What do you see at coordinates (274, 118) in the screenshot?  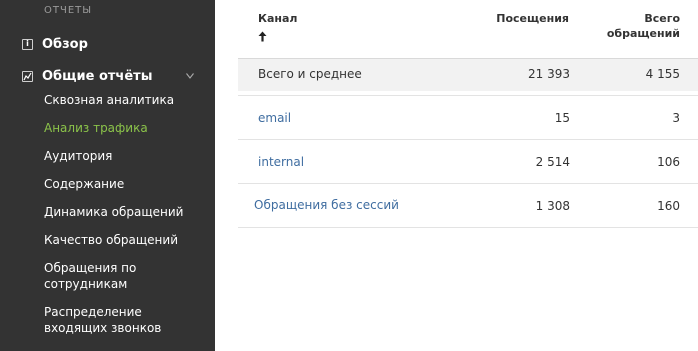 I see `channel-link-email: email` at bounding box center [274, 118].